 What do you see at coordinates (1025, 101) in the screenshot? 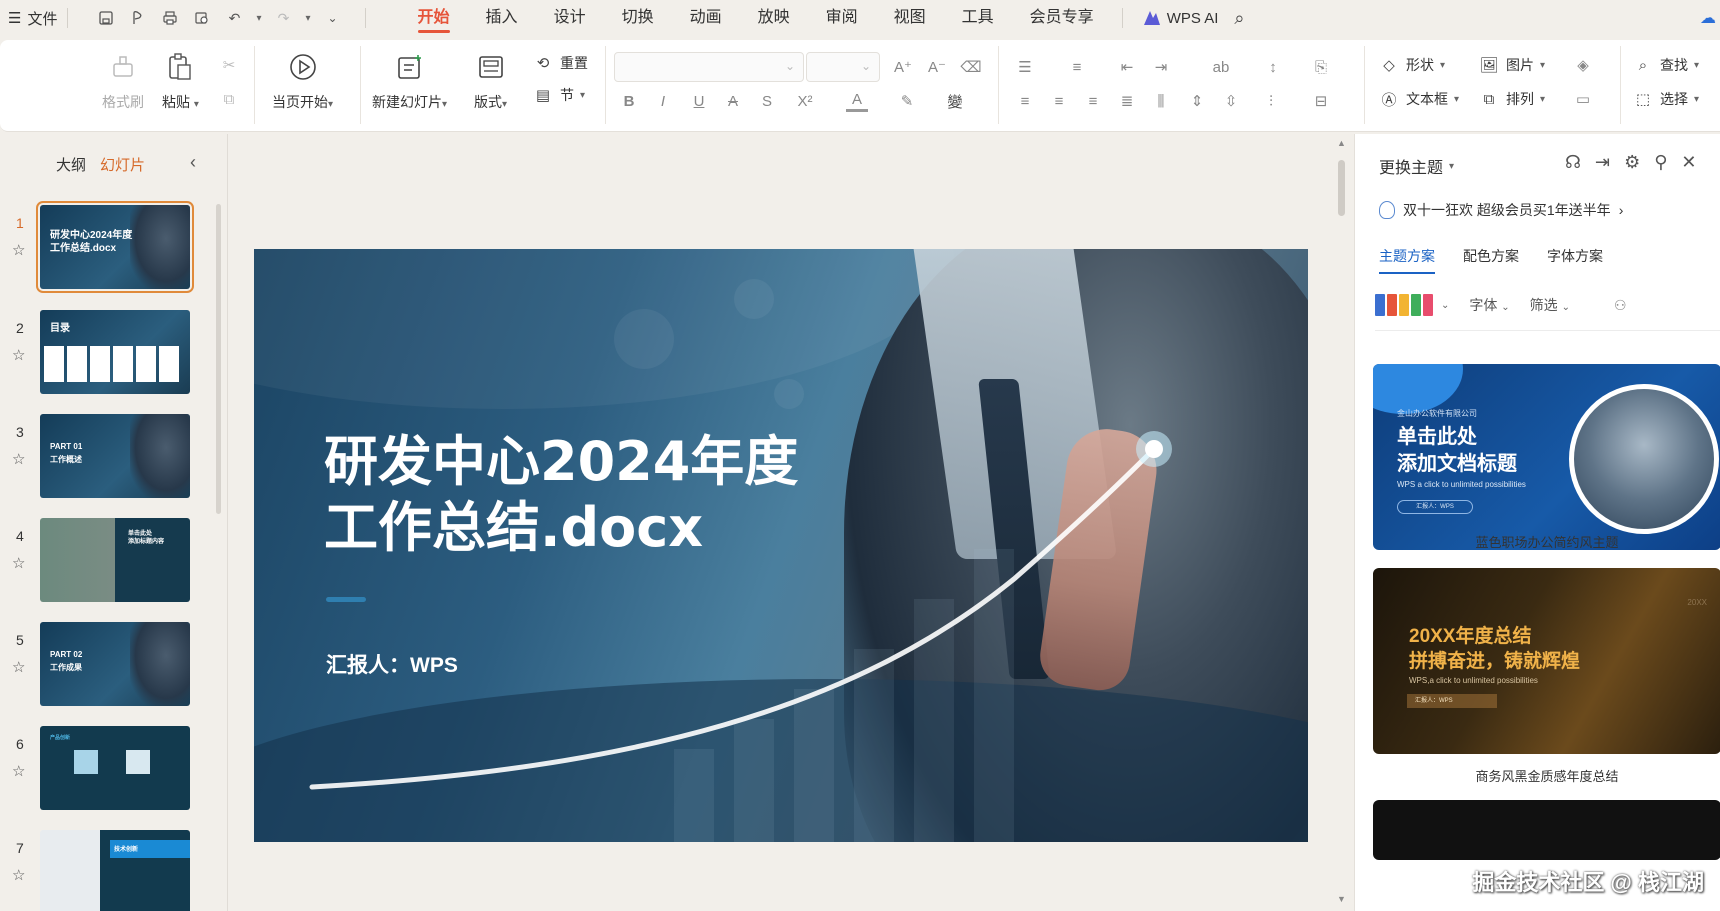
I see `align-left-icon: ≡` at bounding box center [1025, 101].